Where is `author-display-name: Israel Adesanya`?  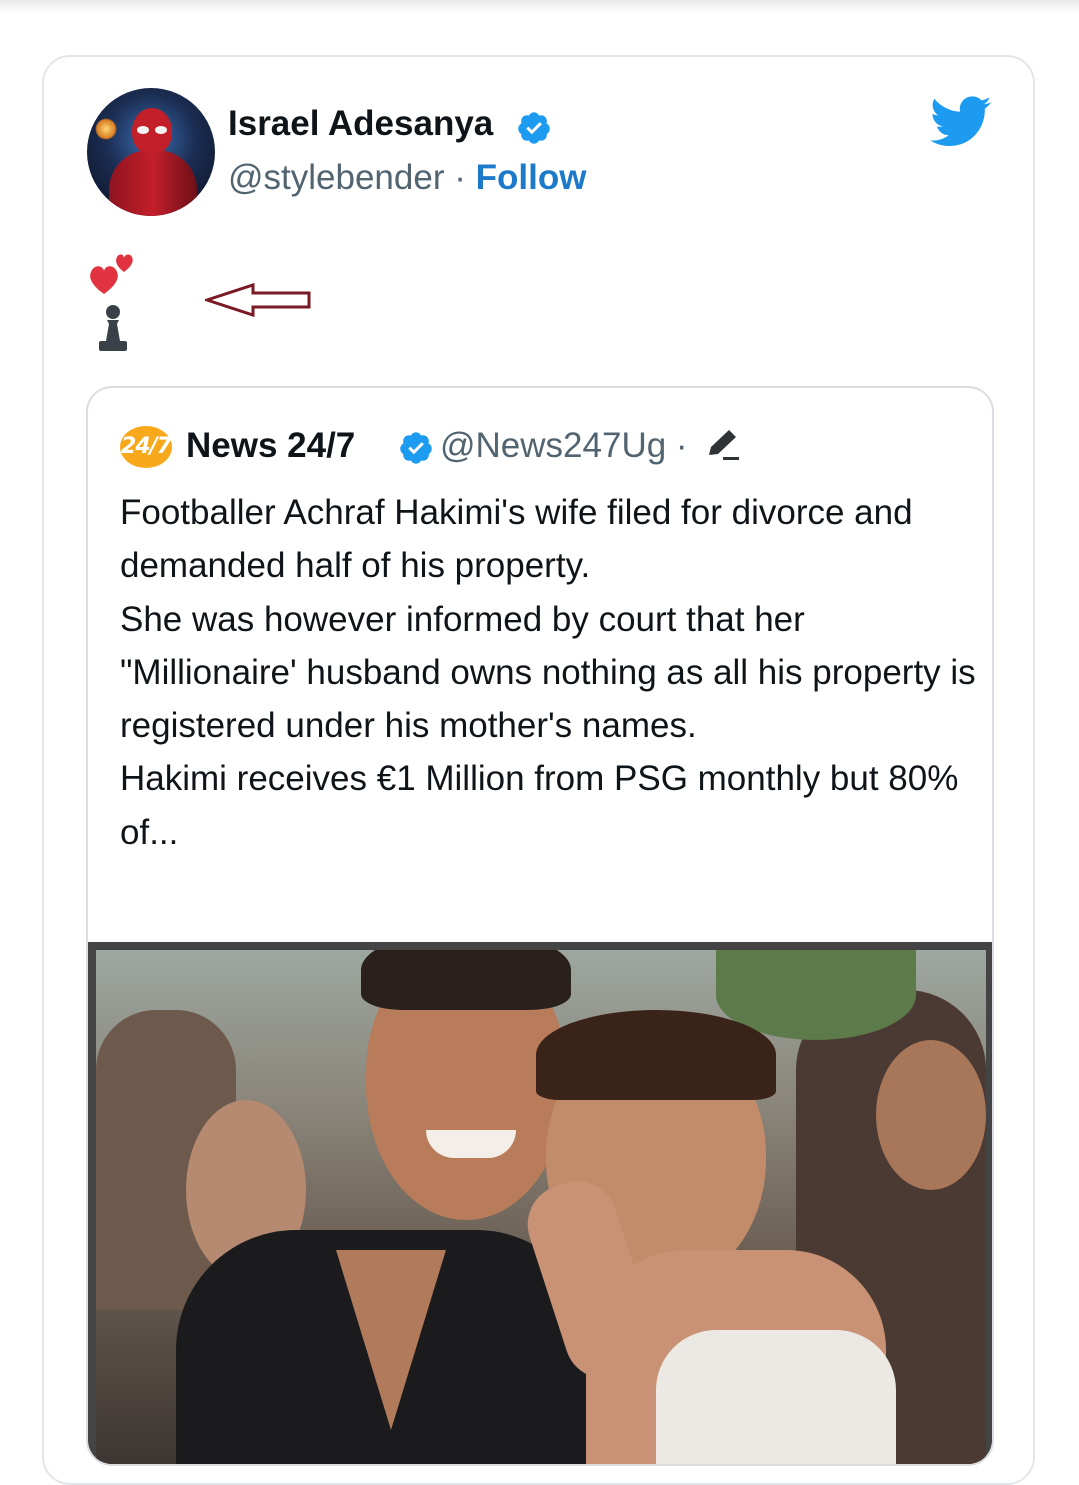 author-display-name: Israel Adesanya is located at coordinates (360, 124).